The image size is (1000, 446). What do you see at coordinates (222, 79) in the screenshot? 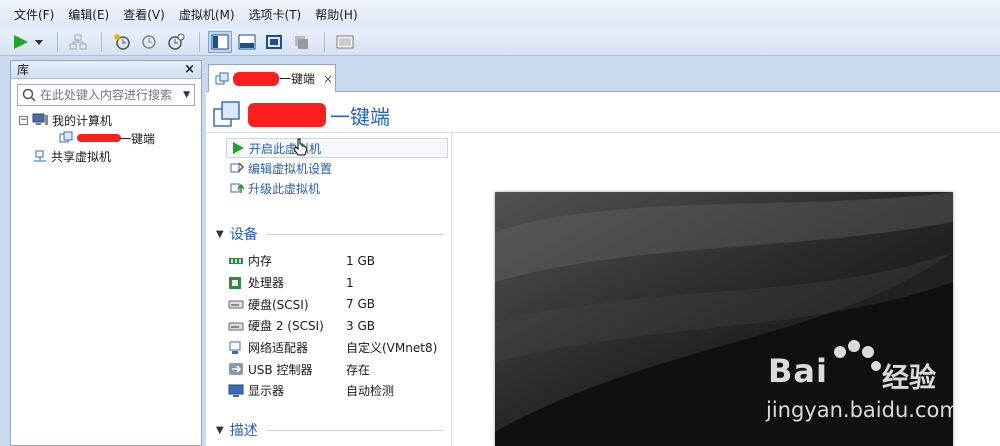
I see `vm-tab-icon` at bounding box center [222, 79].